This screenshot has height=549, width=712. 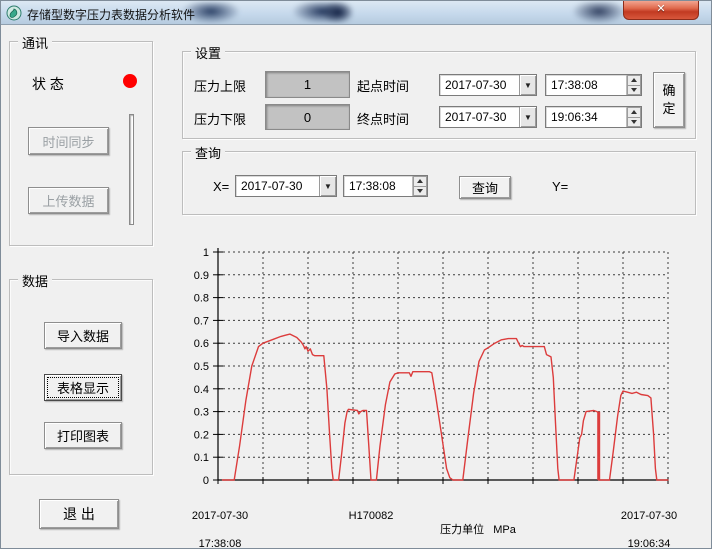 What do you see at coordinates (206, 480) in the screenshot?
I see `svg-text: 0` at bounding box center [206, 480].